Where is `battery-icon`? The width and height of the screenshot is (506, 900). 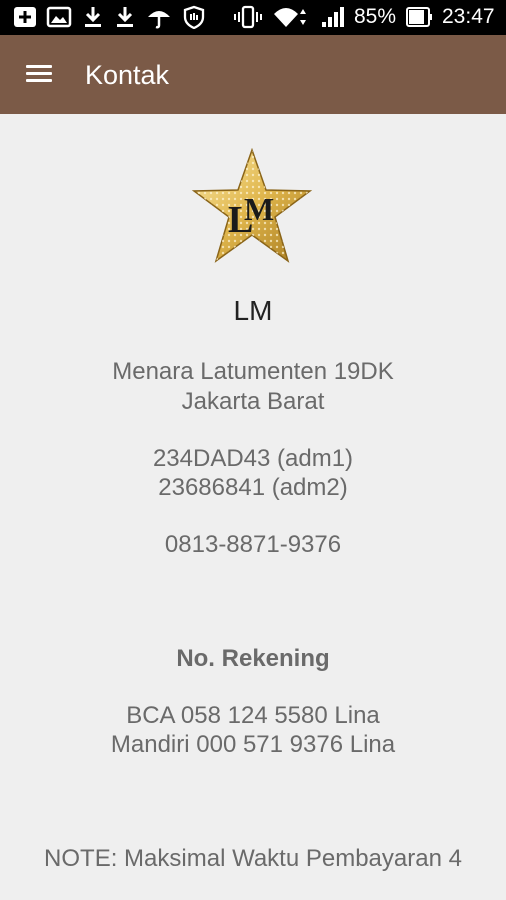 battery-icon is located at coordinates (419, 17).